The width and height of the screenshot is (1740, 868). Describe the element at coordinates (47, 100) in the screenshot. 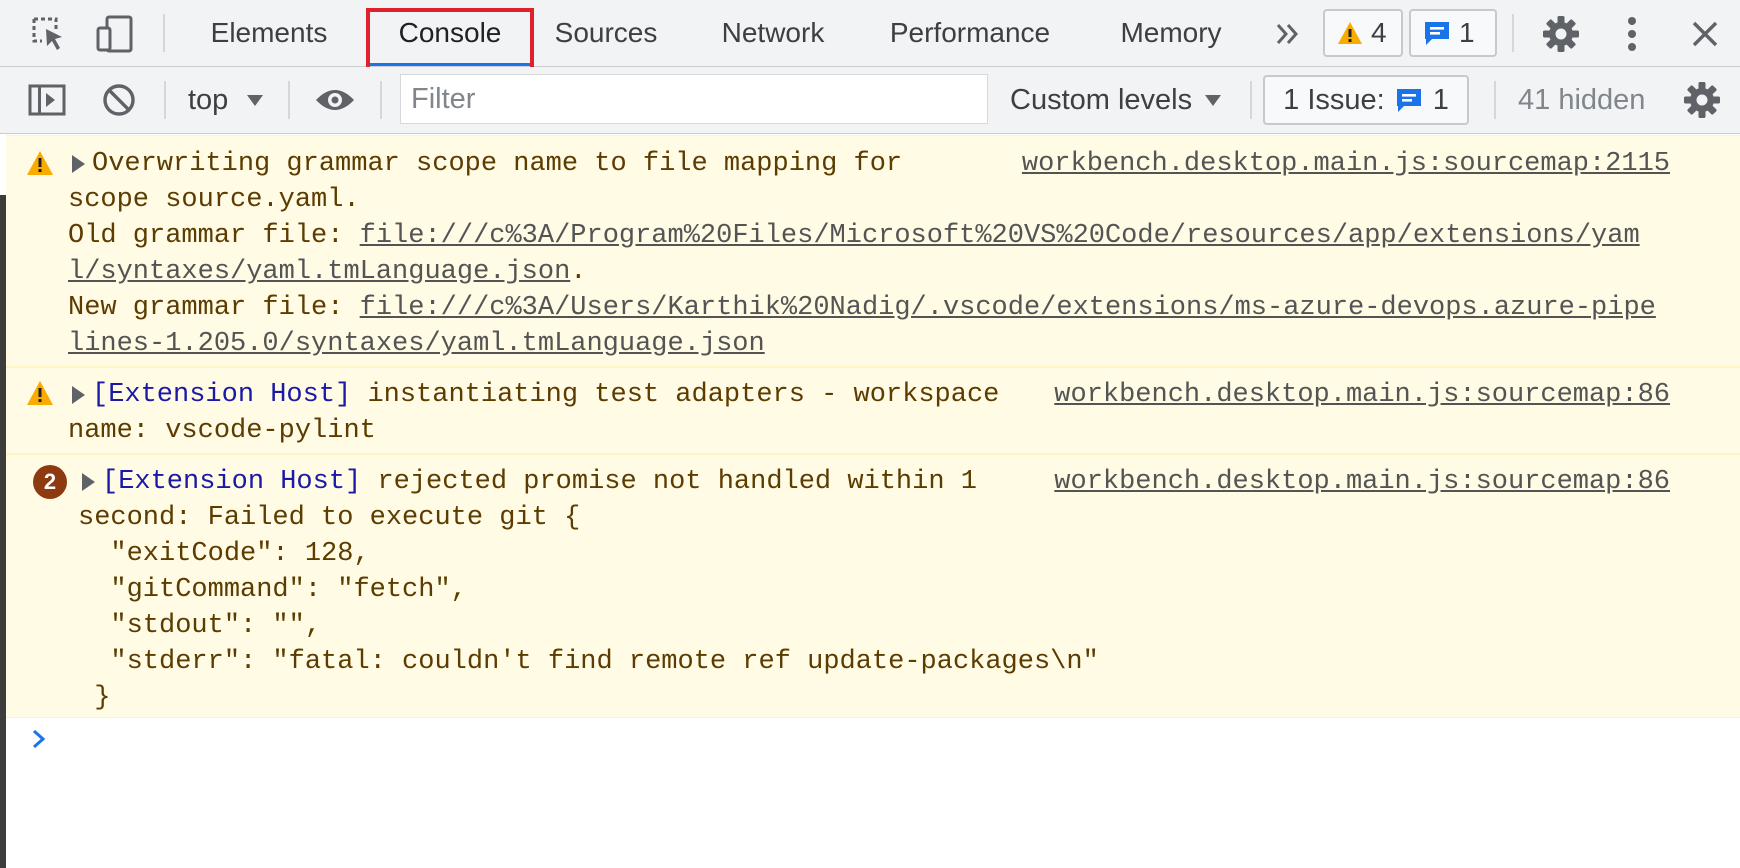

I see `sidebar-toggle-icon` at that location.